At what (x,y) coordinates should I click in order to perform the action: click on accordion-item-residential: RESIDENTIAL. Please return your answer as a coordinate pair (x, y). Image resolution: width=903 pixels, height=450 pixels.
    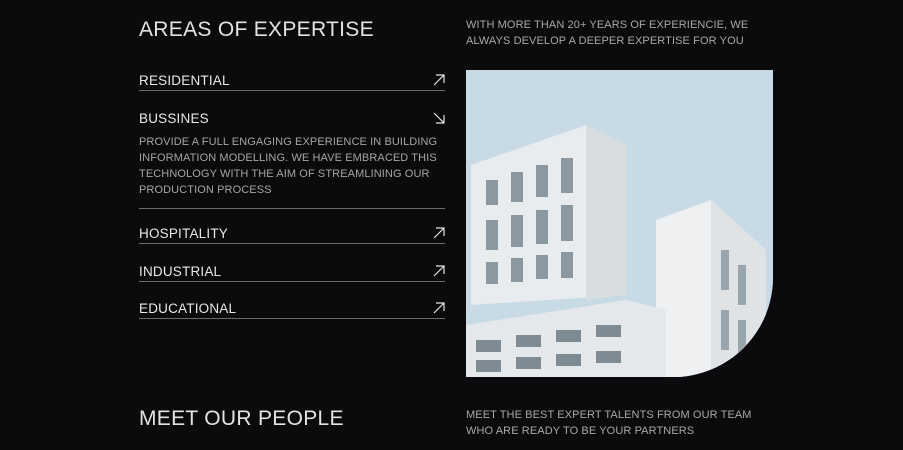
    Looking at the image, I should click on (292, 80).